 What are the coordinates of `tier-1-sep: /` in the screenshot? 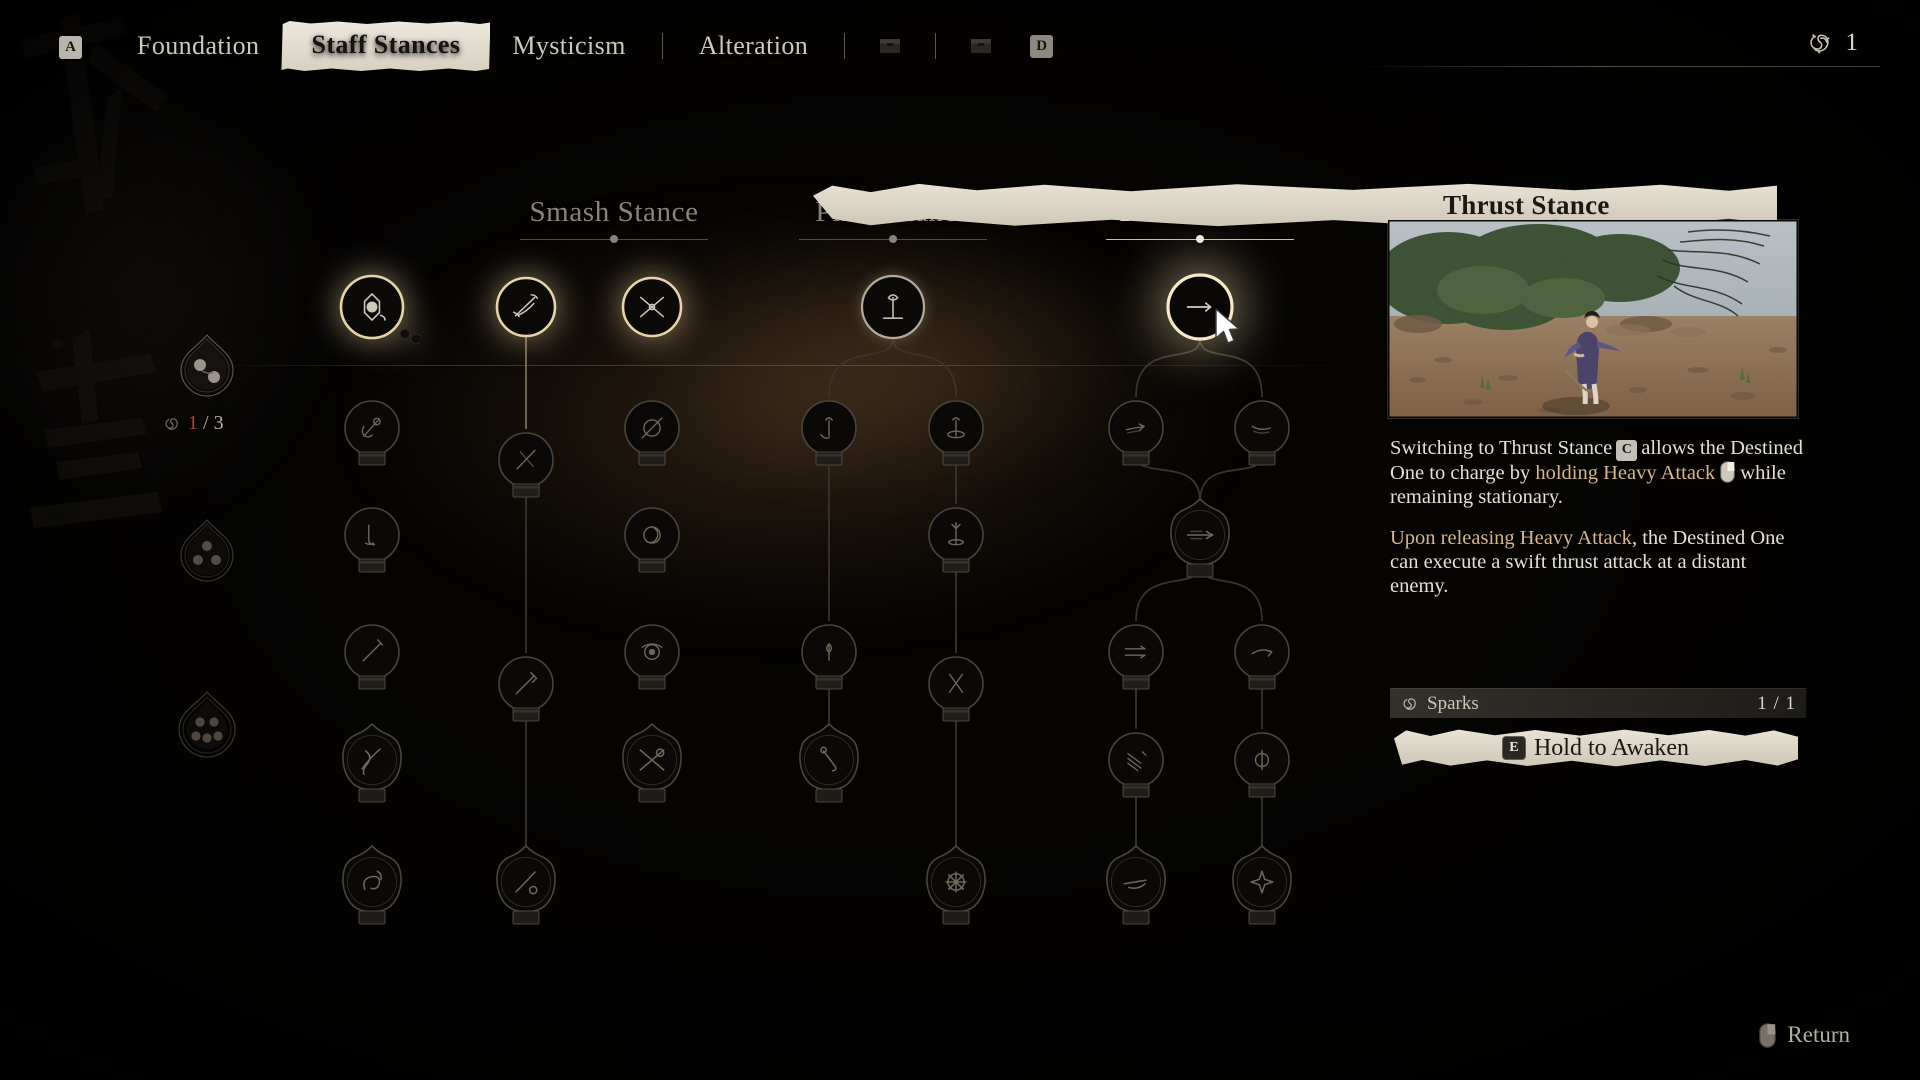 It's located at (206, 423).